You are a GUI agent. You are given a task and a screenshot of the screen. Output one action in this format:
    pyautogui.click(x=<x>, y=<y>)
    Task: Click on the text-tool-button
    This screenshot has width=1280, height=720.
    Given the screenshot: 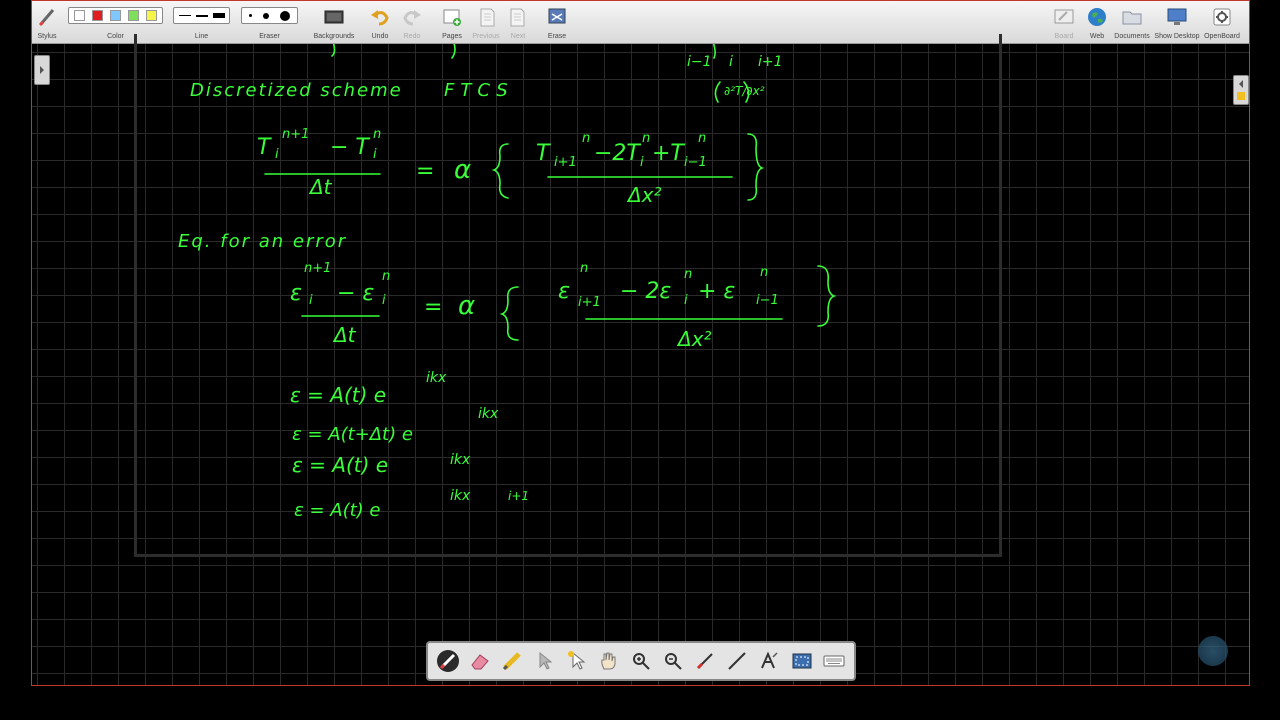 What is the action you would take?
    pyautogui.click(x=769, y=661)
    